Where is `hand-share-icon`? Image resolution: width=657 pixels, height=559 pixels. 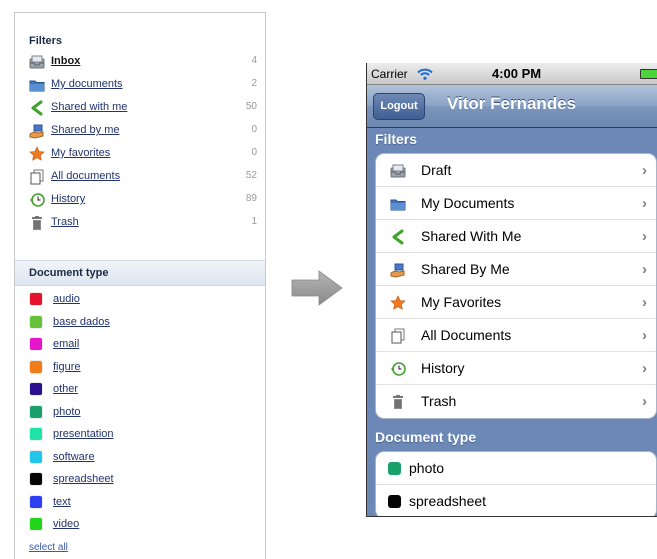
hand-share-icon is located at coordinates (37, 131).